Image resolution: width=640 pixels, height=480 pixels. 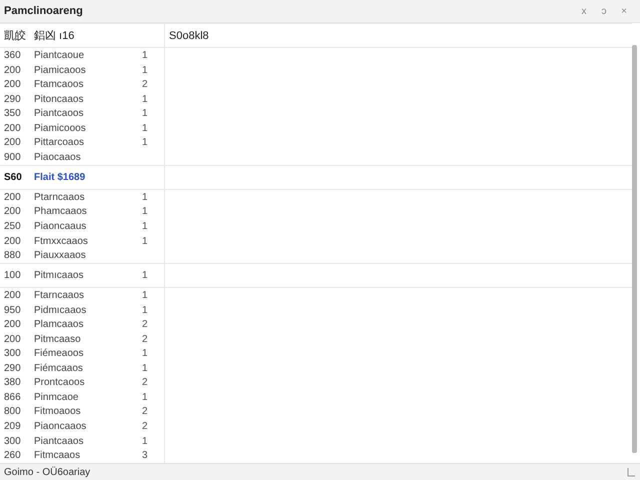 What do you see at coordinates (12, 56) in the screenshot?
I see `row-code: 360` at bounding box center [12, 56].